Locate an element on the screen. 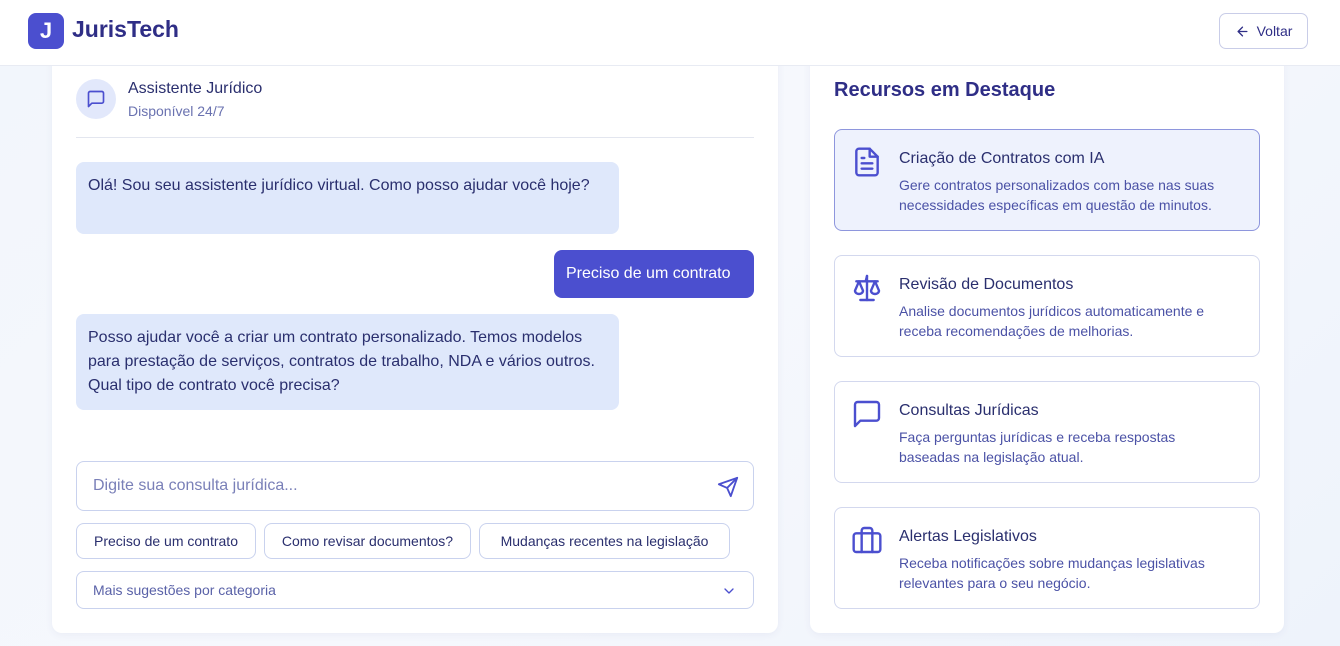 The width and height of the screenshot is (1340, 646). suggestion-chip: Mudanças recentes na legislação is located at coordinates (604, 541).